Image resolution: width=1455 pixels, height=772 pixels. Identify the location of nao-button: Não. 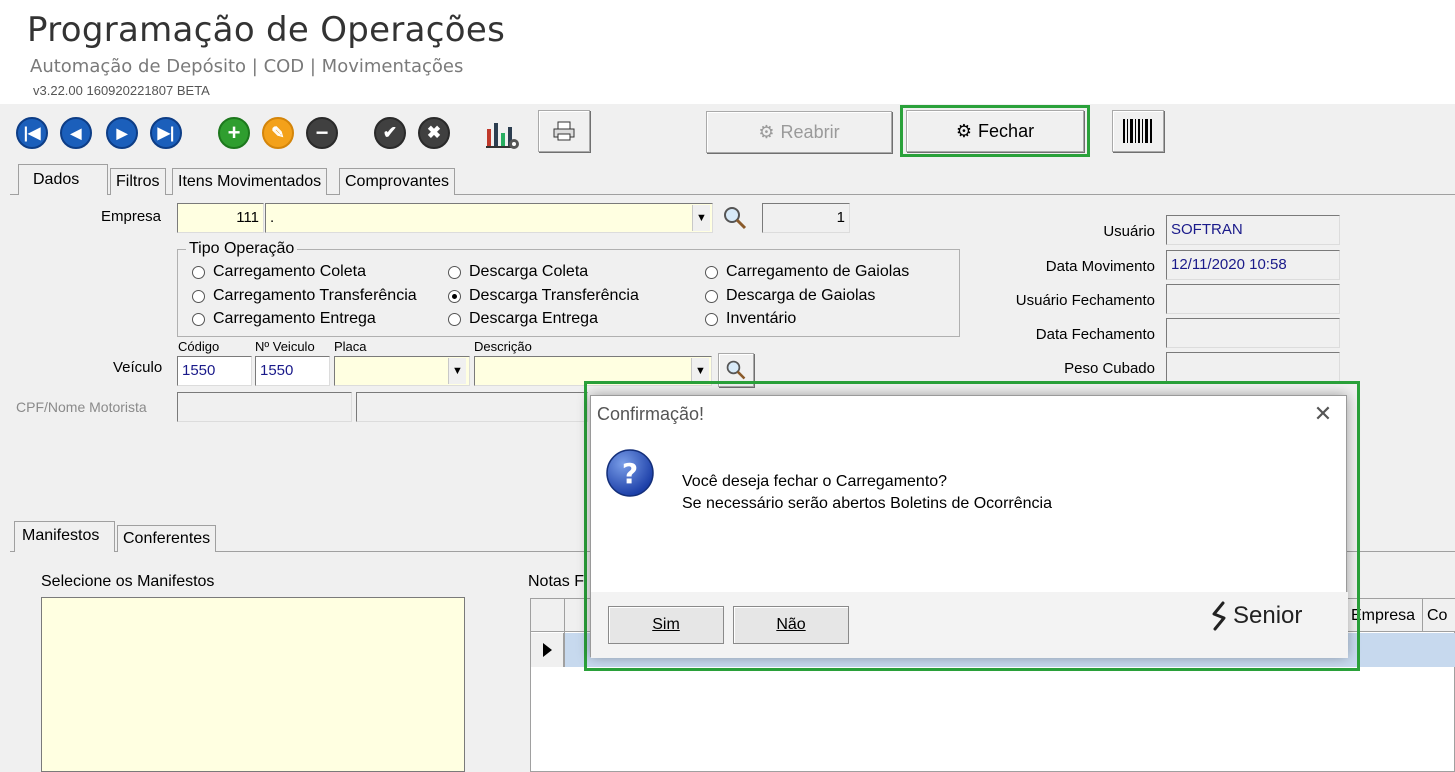
(791, 625).